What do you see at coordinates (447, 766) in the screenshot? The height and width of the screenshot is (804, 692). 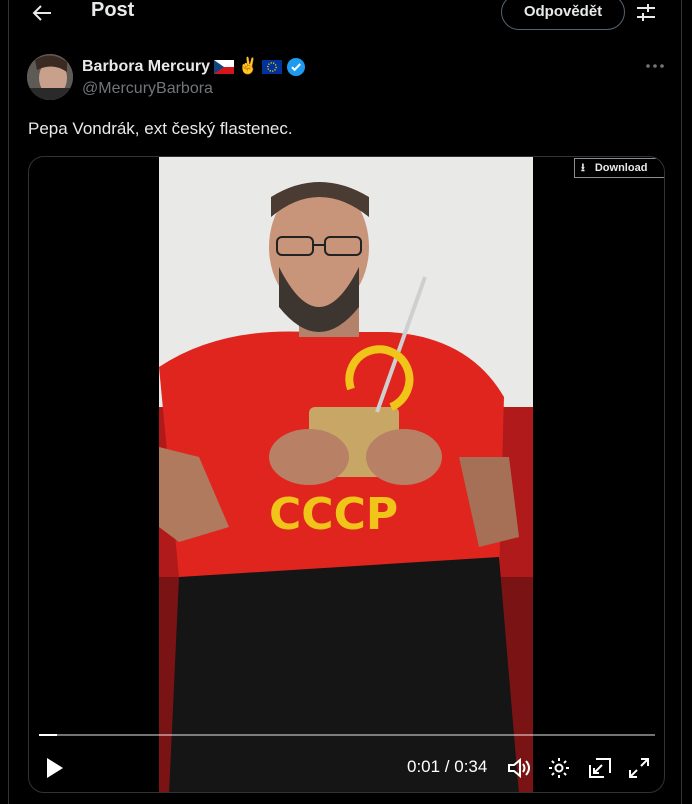 I see `video-time: 0:01 / 0:34` at bounding box center [447, 766].